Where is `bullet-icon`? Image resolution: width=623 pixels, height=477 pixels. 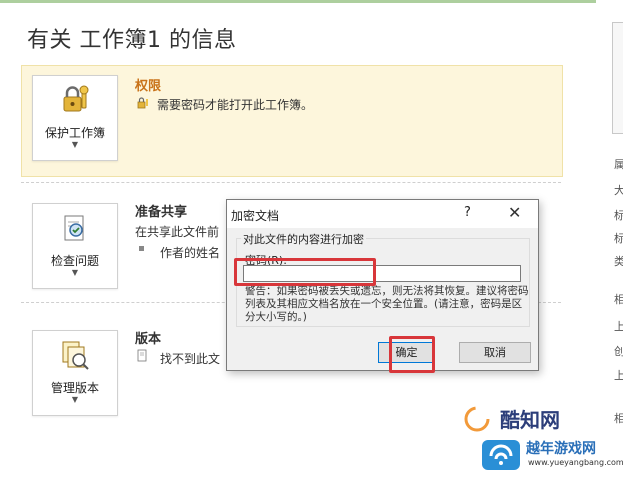
bullet-icon is located at coordinates (141, 248).